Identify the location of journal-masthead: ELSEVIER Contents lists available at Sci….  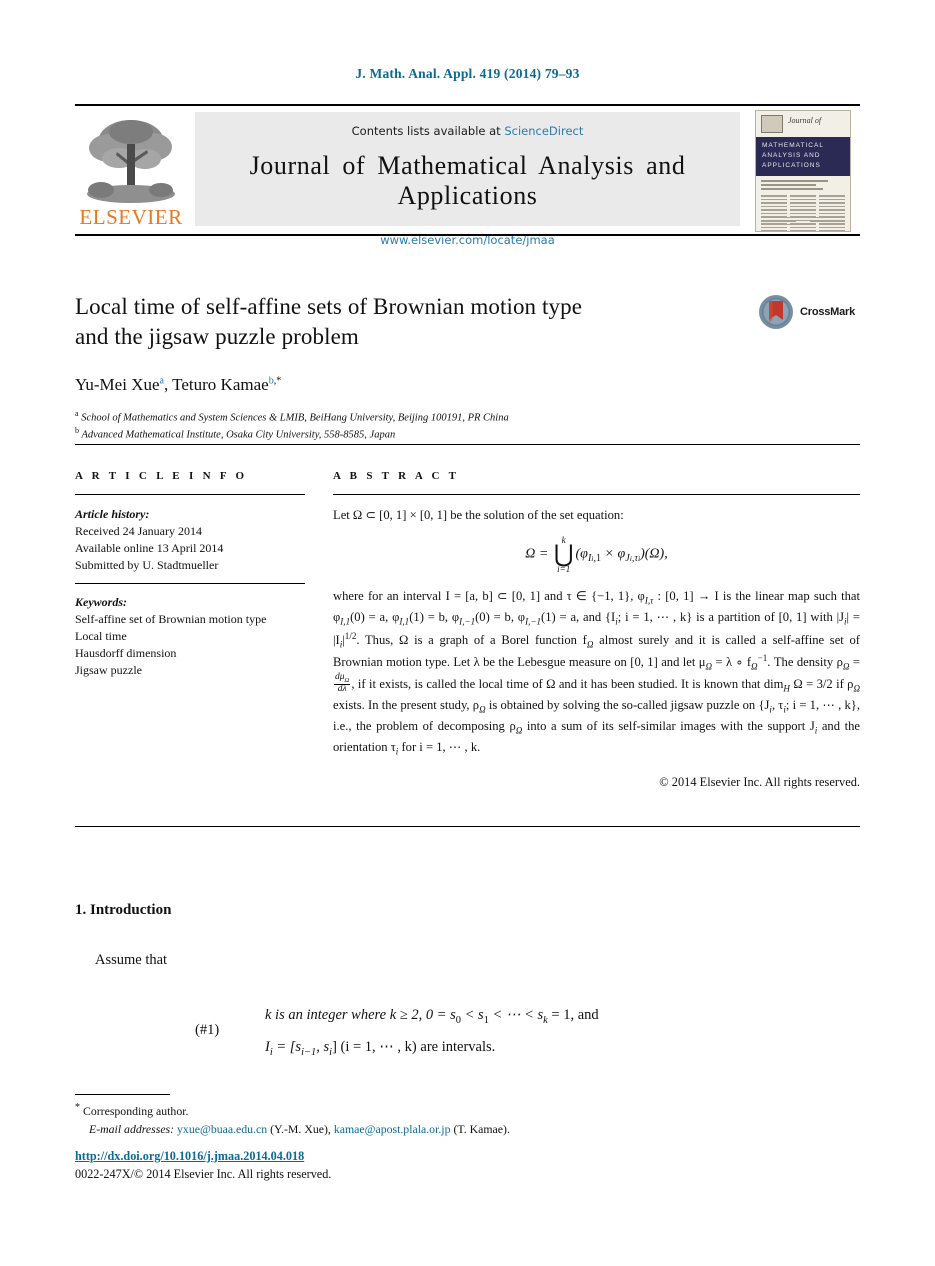
(467, 175).